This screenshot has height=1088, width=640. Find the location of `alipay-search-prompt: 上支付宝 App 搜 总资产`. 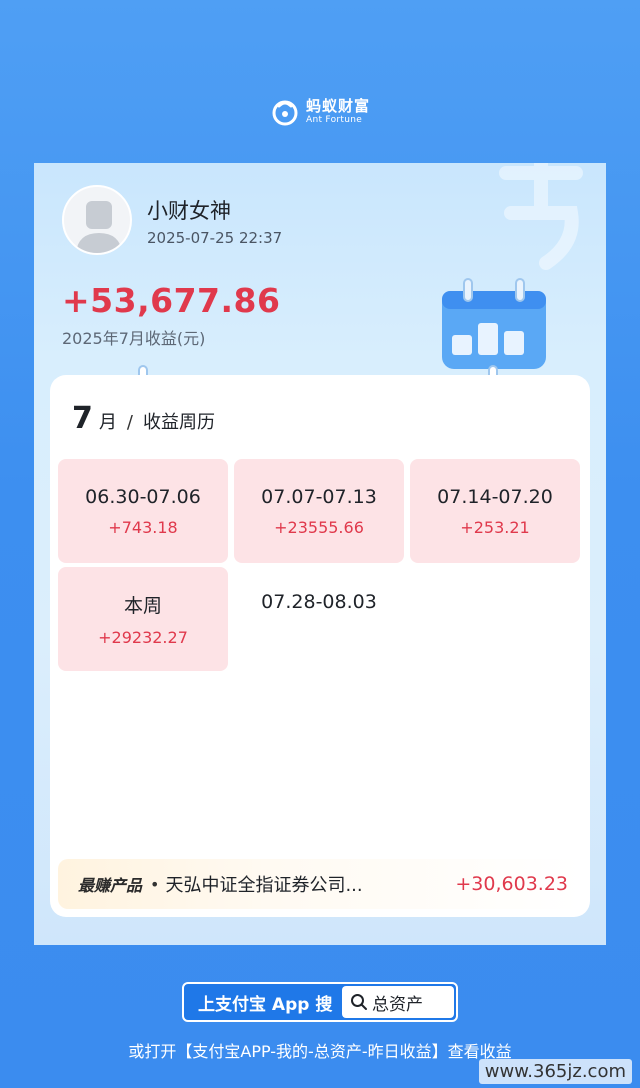

alipay-search-prompt: 上支付宝 App 搜 总资产 is located at coordinates (320, 1002).